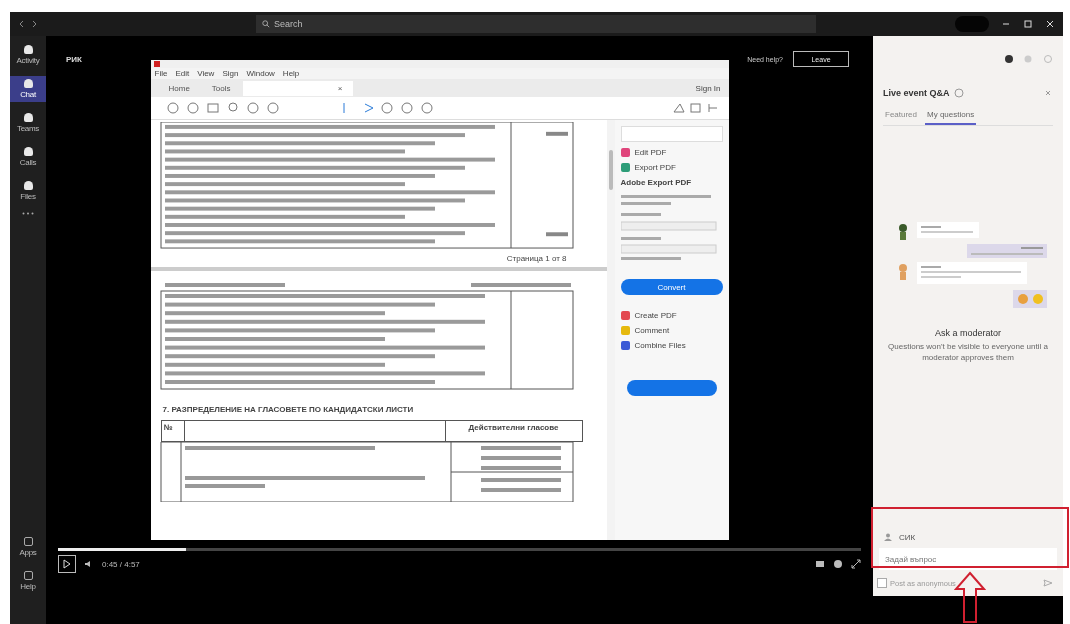 The height and width of the screenshot is (624, 1070). What do you see at coordinates (536, 24) in the screenshot?
I see `search-field: Search` at bounding box center [536, 24].